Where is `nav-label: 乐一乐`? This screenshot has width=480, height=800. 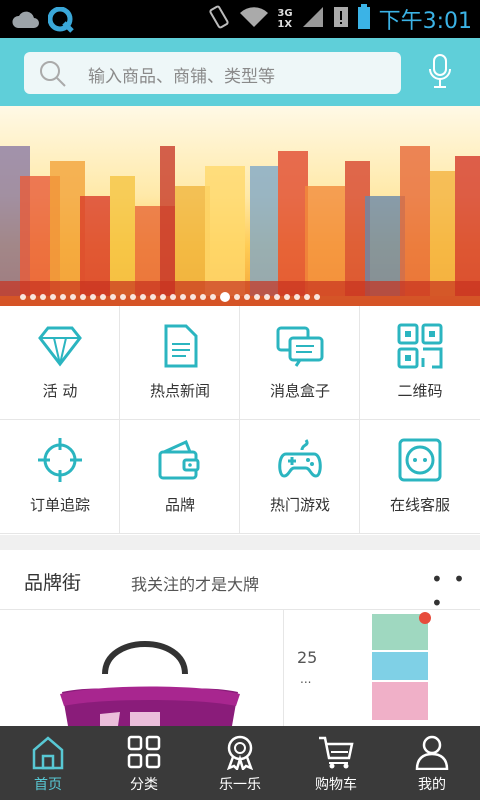 nav-label: 乐一乐 is located at coordinates (240, 785).